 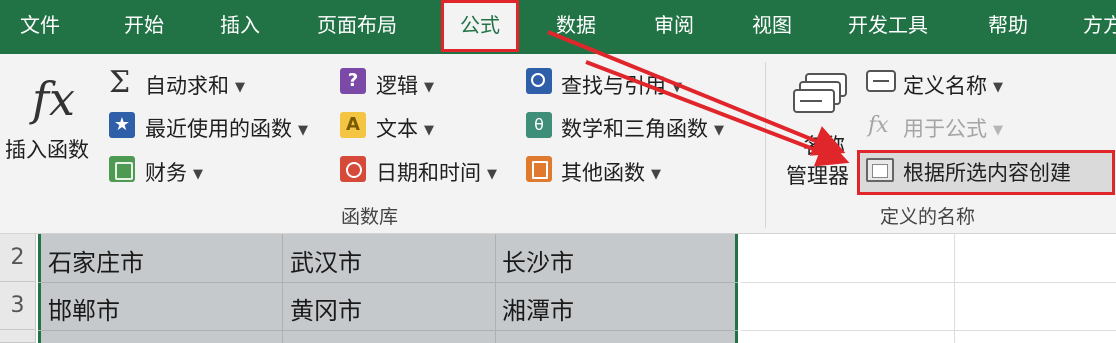 What do you see at coordinates (576, 27) in the screenshot?
I see `tab-data: 数据` at bounding box center [576, 27].